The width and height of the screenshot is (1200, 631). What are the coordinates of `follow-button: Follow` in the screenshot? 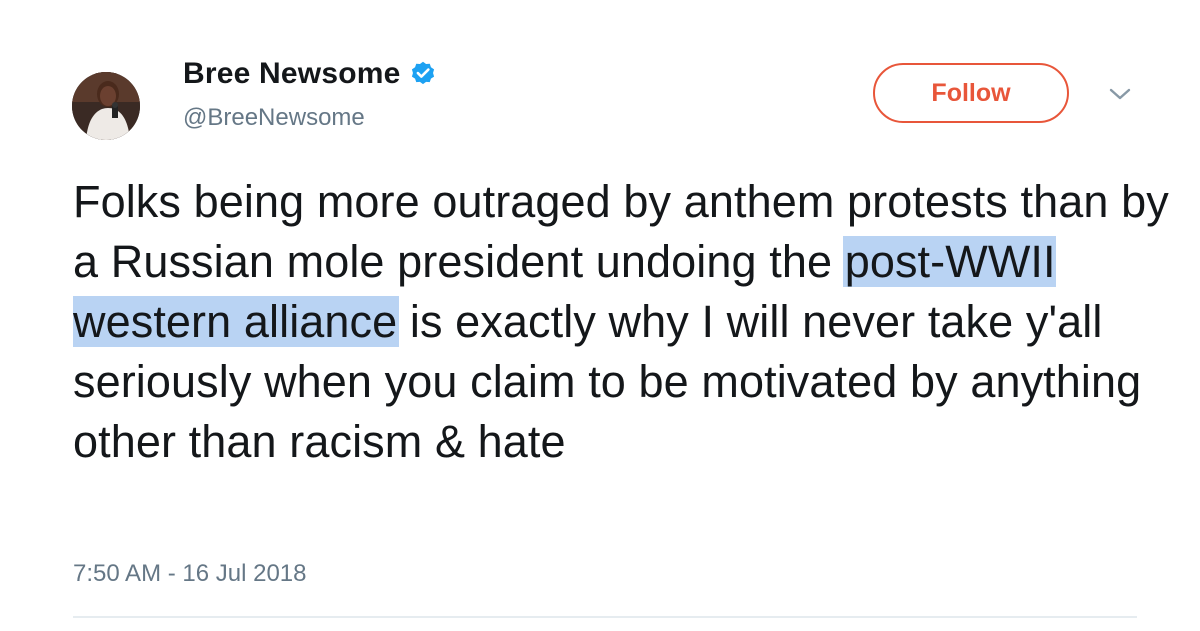 It's located at (971, 93).